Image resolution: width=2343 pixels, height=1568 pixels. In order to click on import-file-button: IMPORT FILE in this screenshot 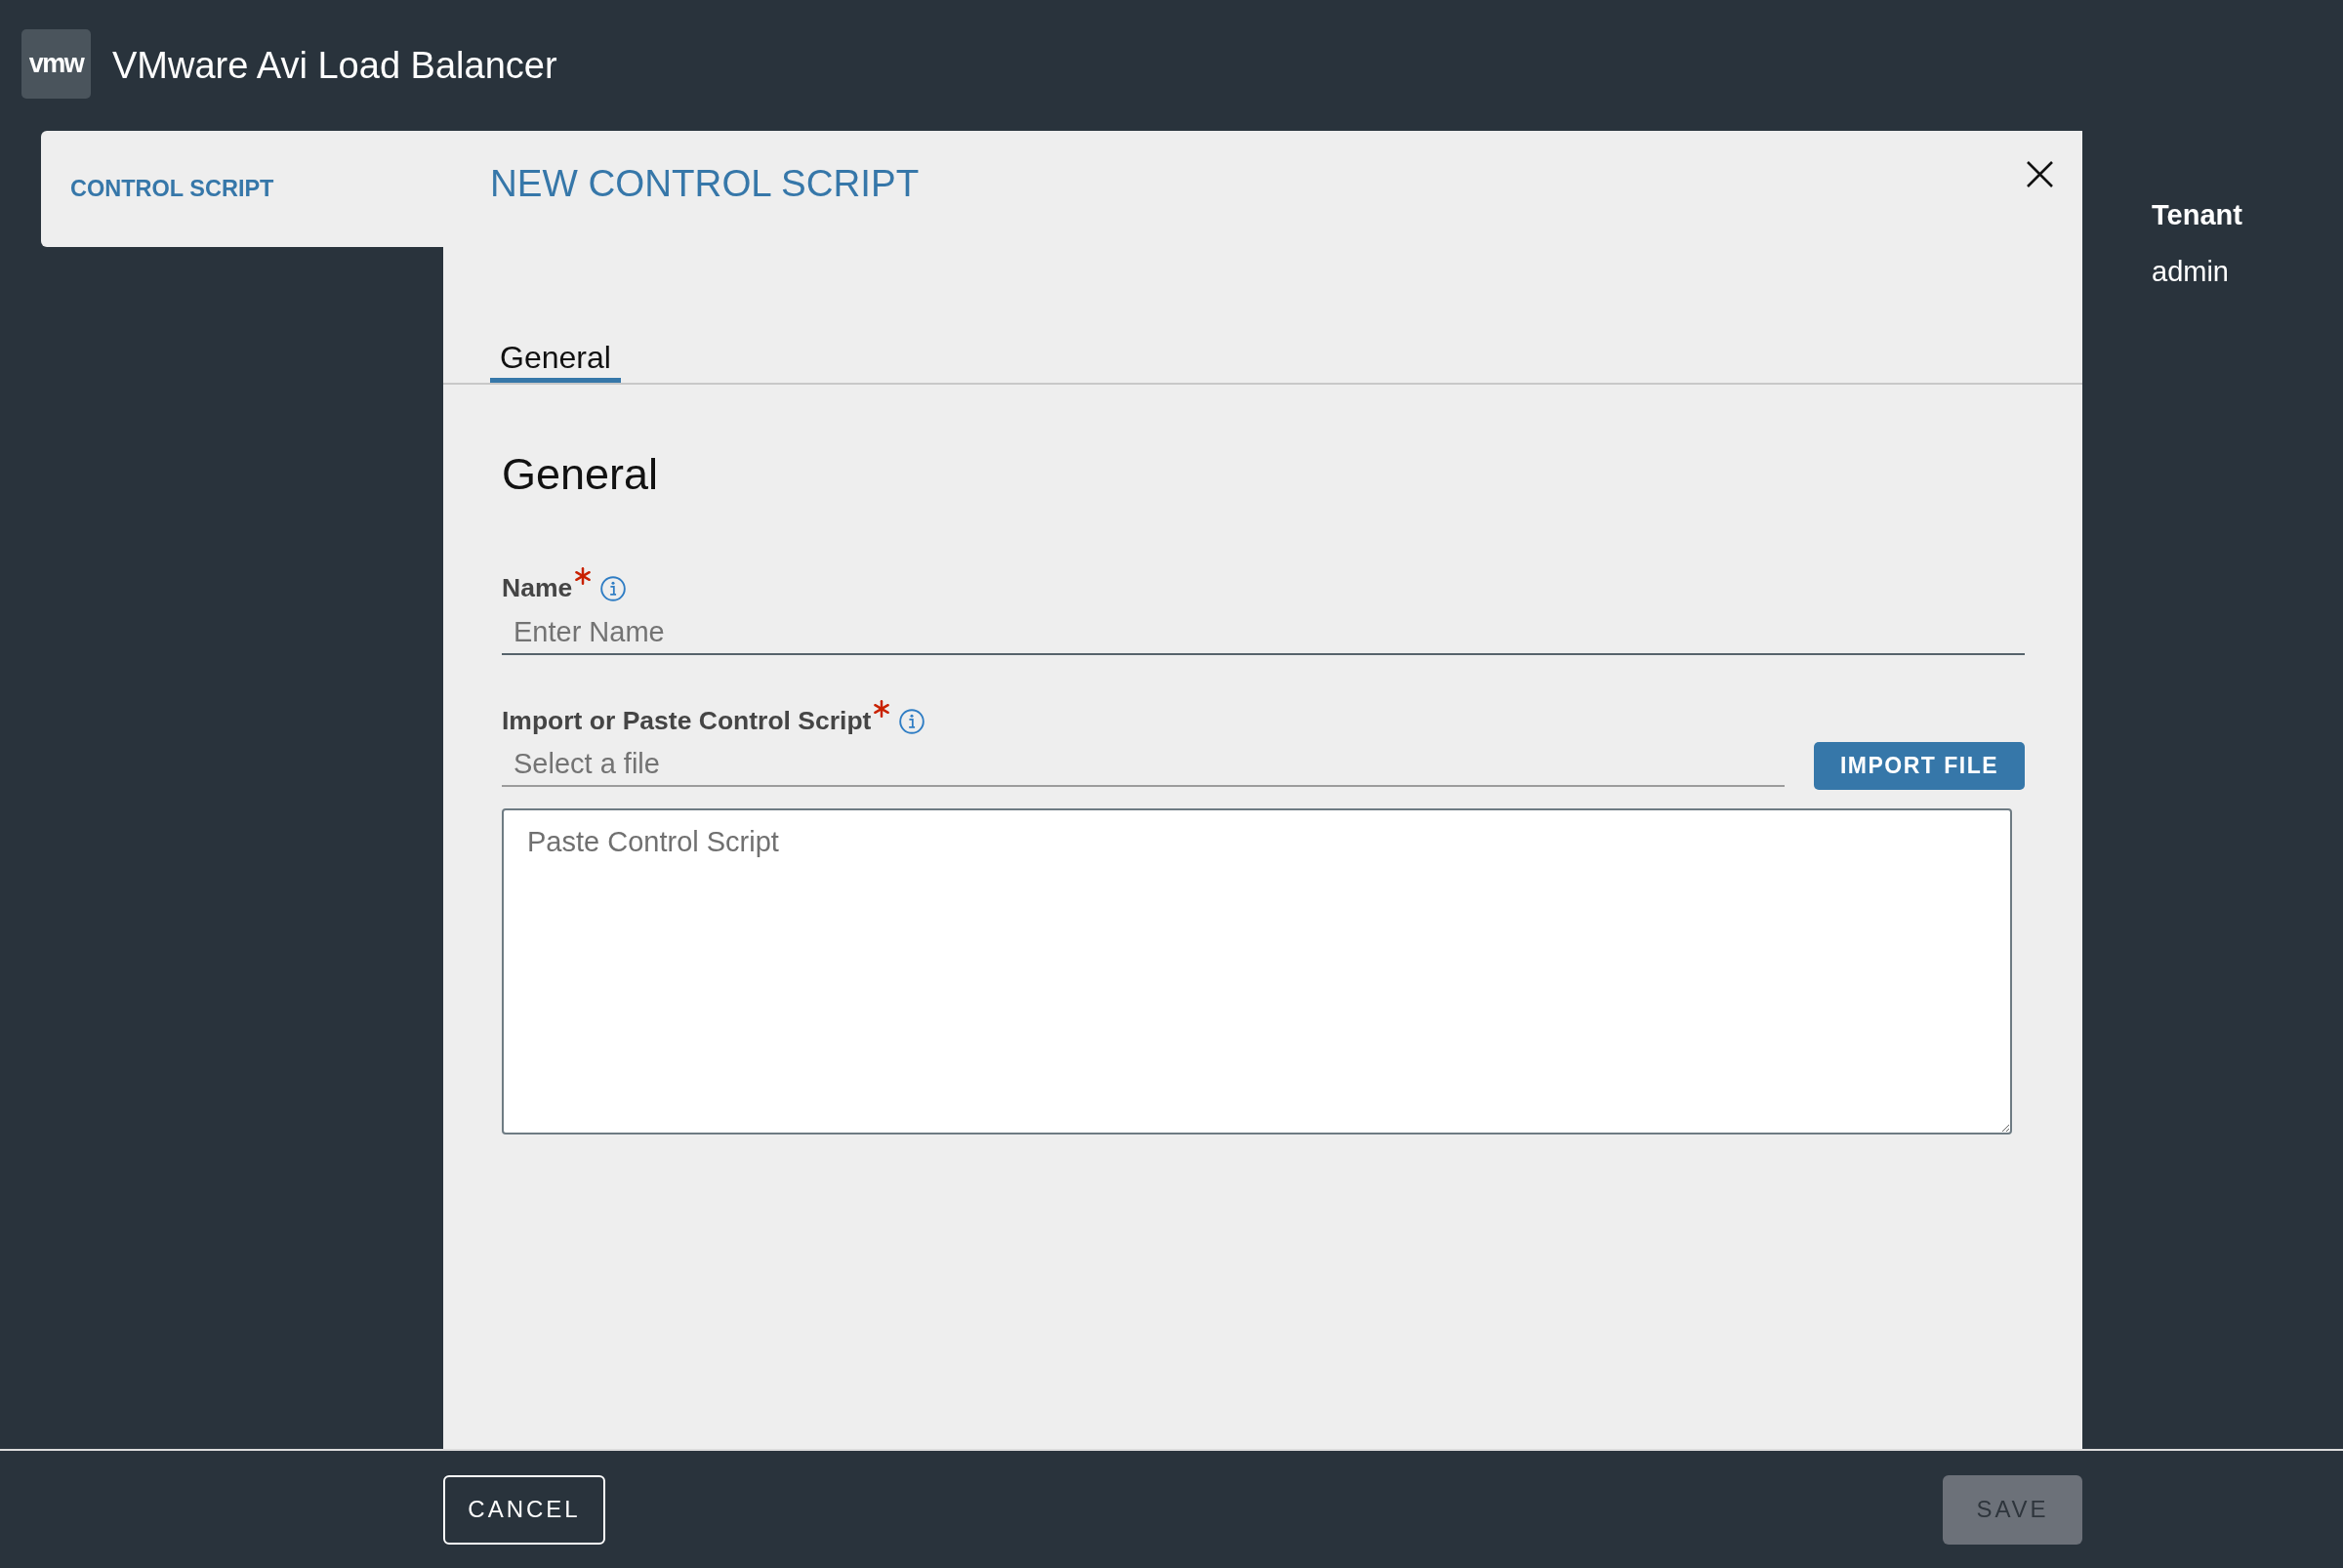, I will do `click(1919, 766)`.